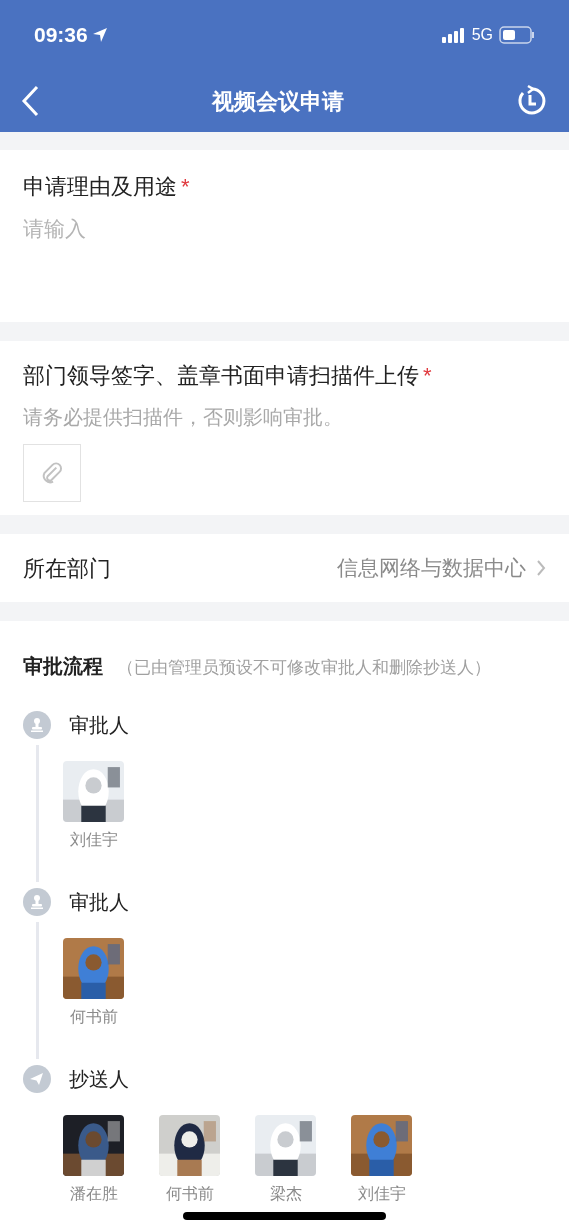 This screenshot has height=1232, width=569. Describe the element at coordinates (99, 1079) in the screenshot. I see `step-label: 抄送人` at that location.